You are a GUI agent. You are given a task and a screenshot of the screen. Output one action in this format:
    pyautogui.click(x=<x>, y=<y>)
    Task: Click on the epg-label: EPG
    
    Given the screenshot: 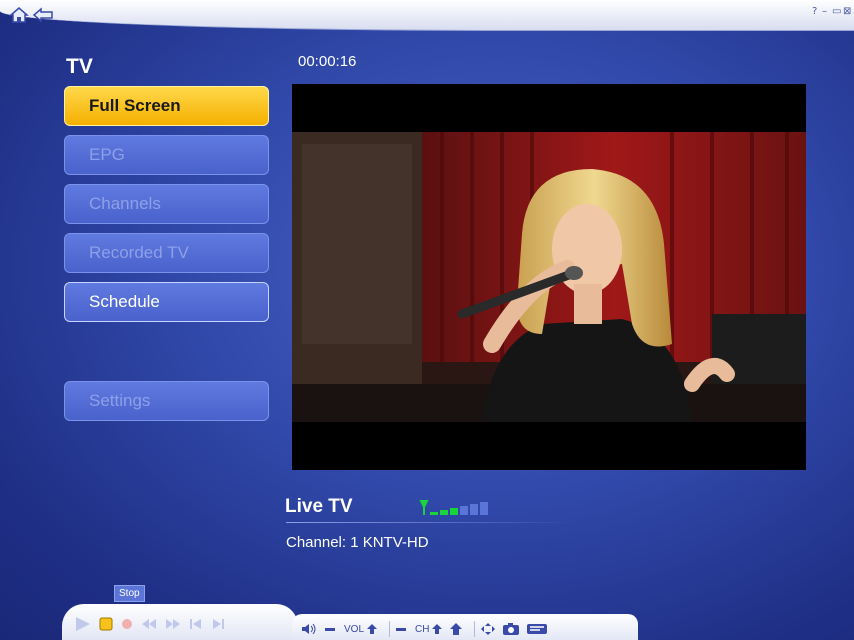 What is the action you would take?
    pyautogui.click(x=107, y=154)
    